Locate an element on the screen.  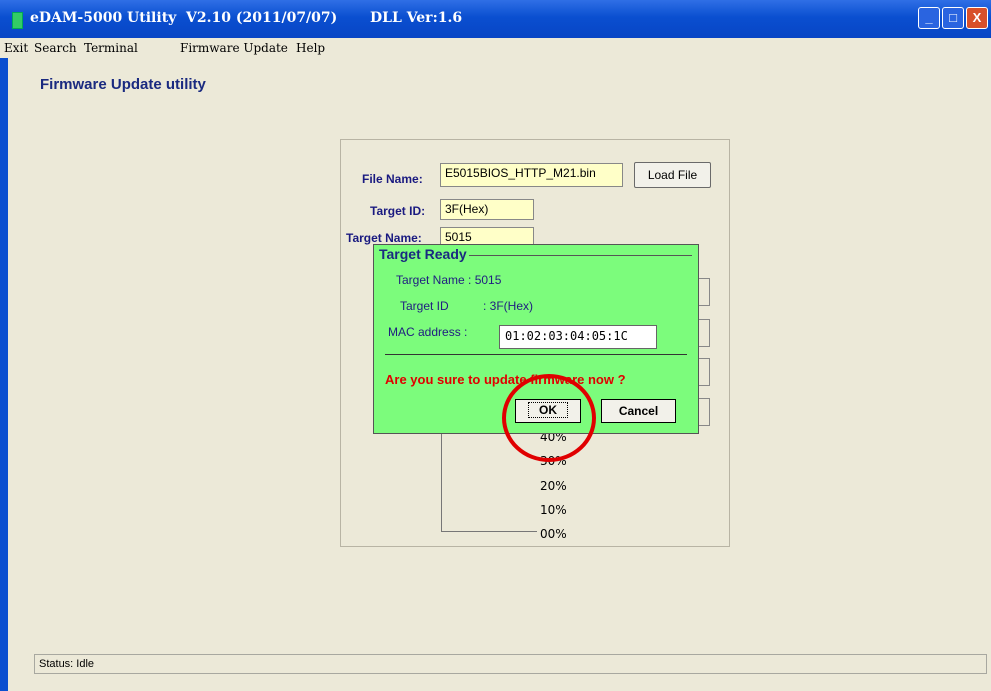
window-title: eDAM-5000 Utility V2.10 (2011/07/07) is located at coordinates (184, 18).